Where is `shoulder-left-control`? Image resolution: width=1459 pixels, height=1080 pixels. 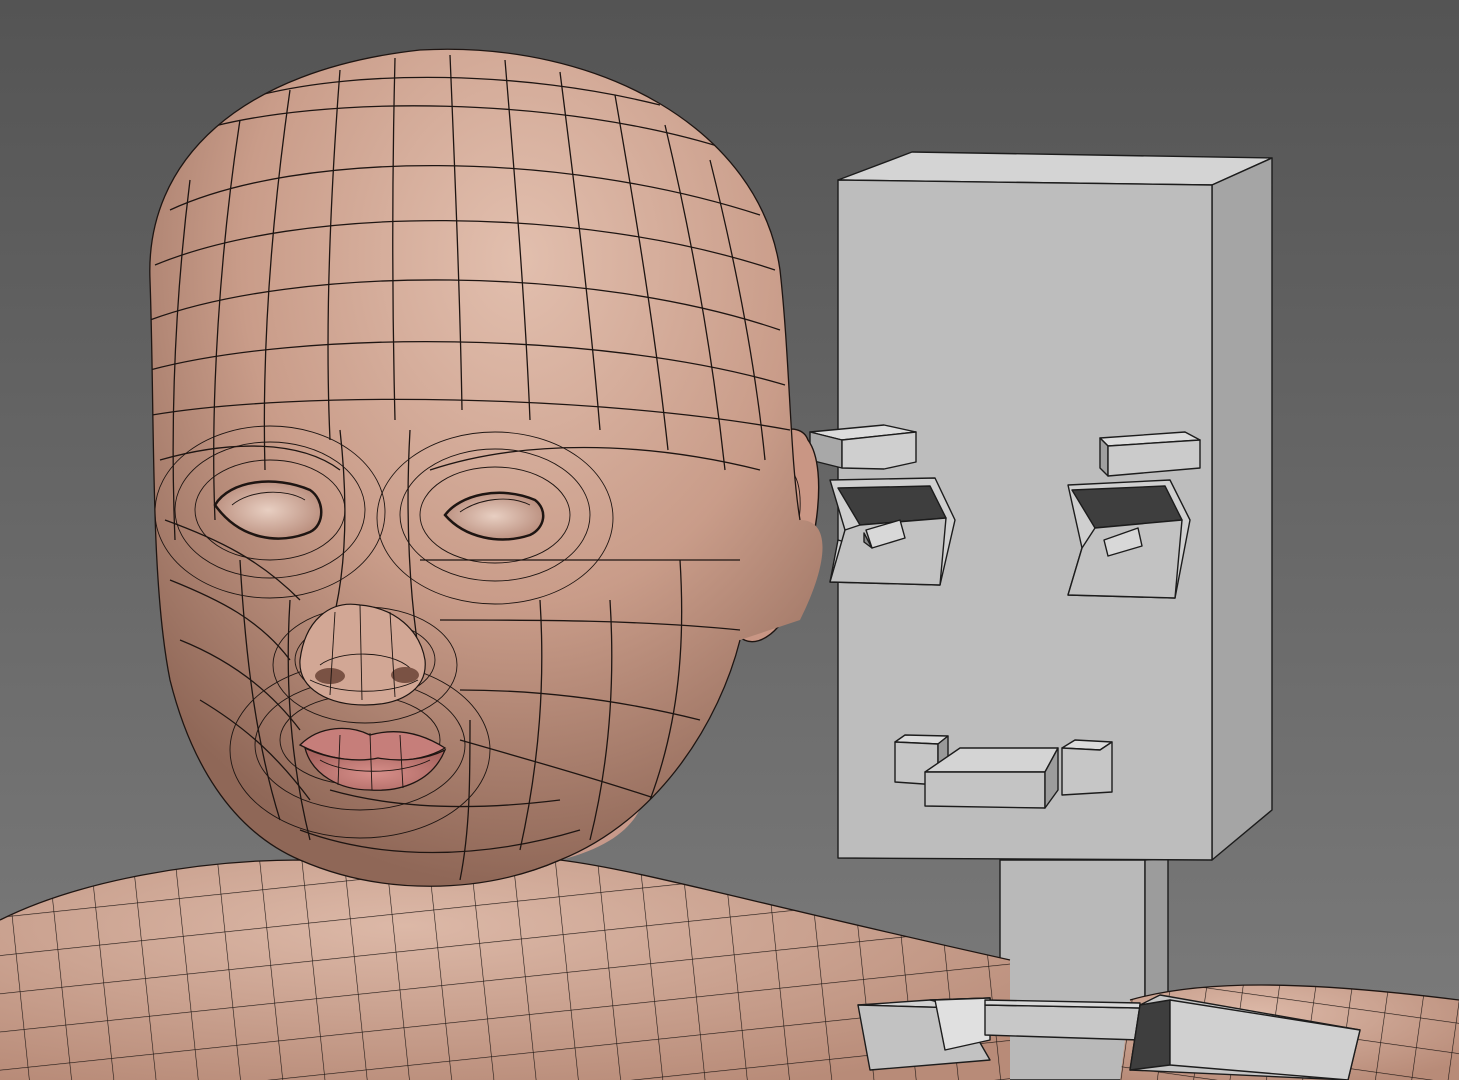
shoulder-left-control is located at coordinates (926, 1034).